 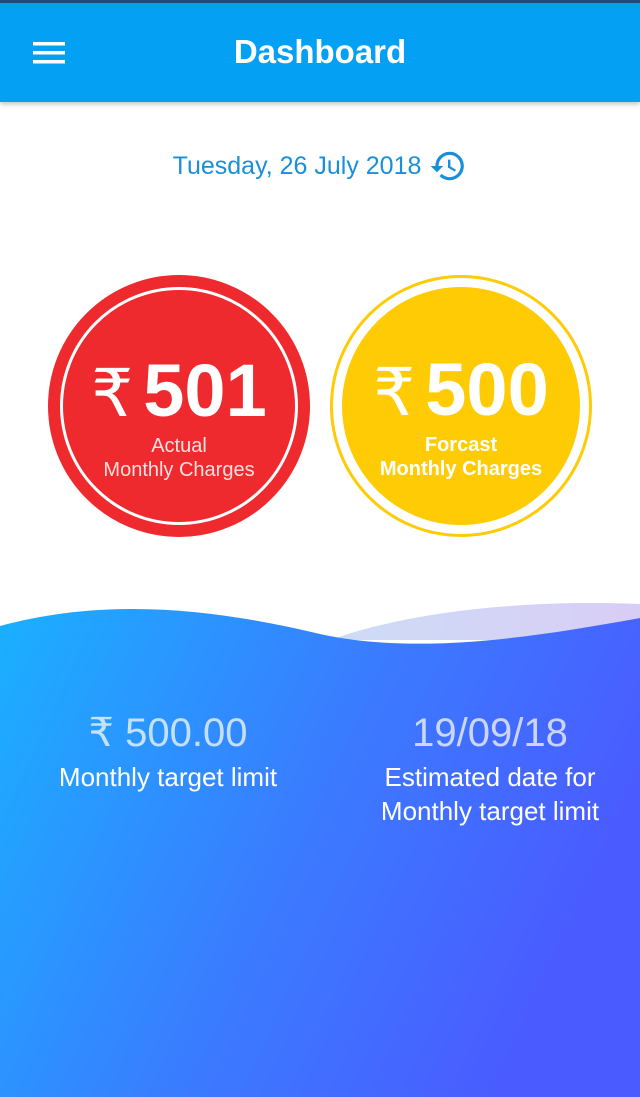 I want to click on actual-amount-value: 501, so click(x=205, y=390).